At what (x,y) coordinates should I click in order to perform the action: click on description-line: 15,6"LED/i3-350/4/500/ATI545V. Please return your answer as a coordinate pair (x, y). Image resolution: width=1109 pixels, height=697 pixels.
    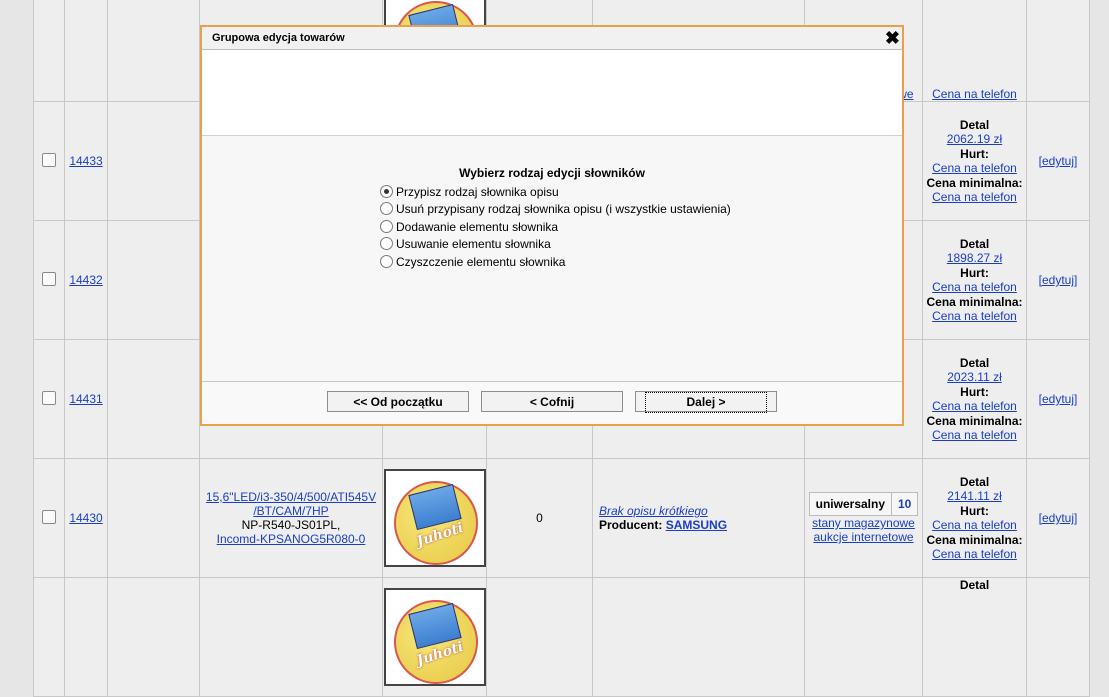
    Looking at the image, I should click on (291, 497).